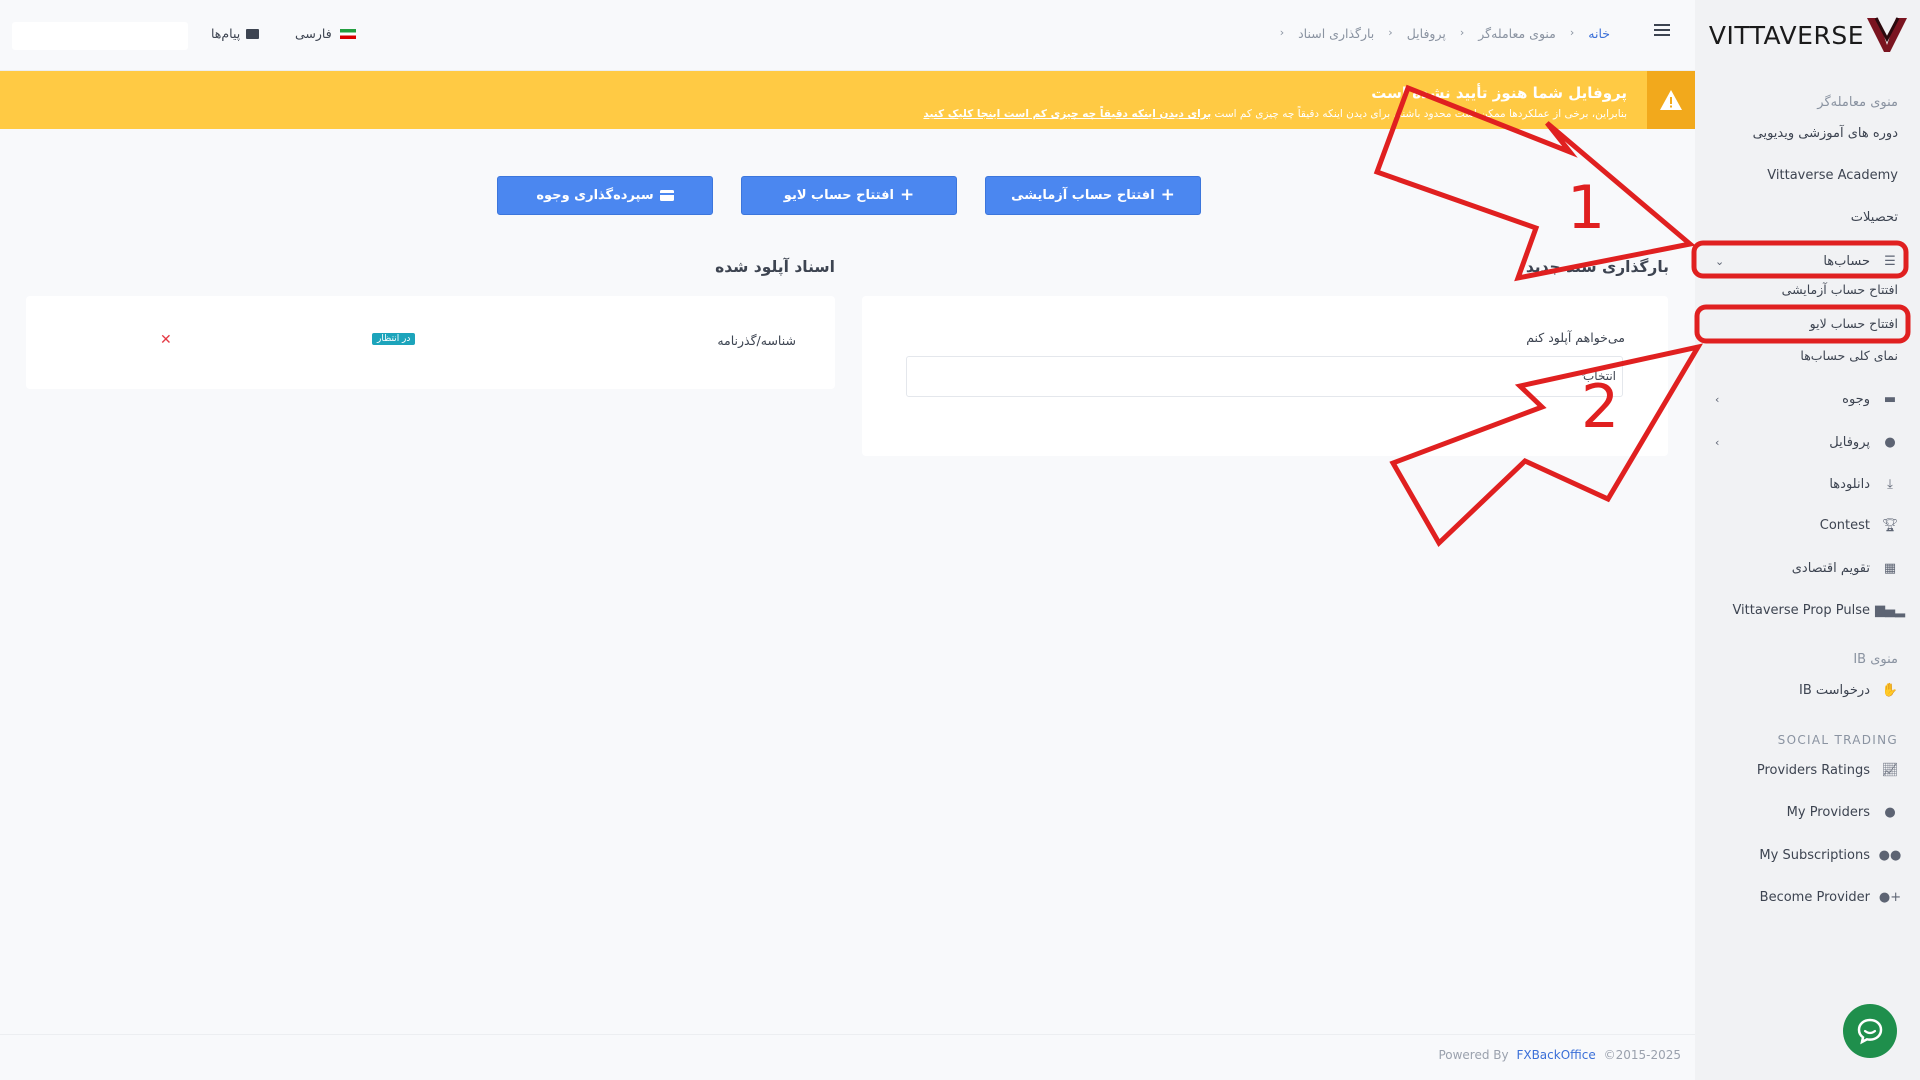  I want to click on language-selector: فارسی, so click(325, 33).